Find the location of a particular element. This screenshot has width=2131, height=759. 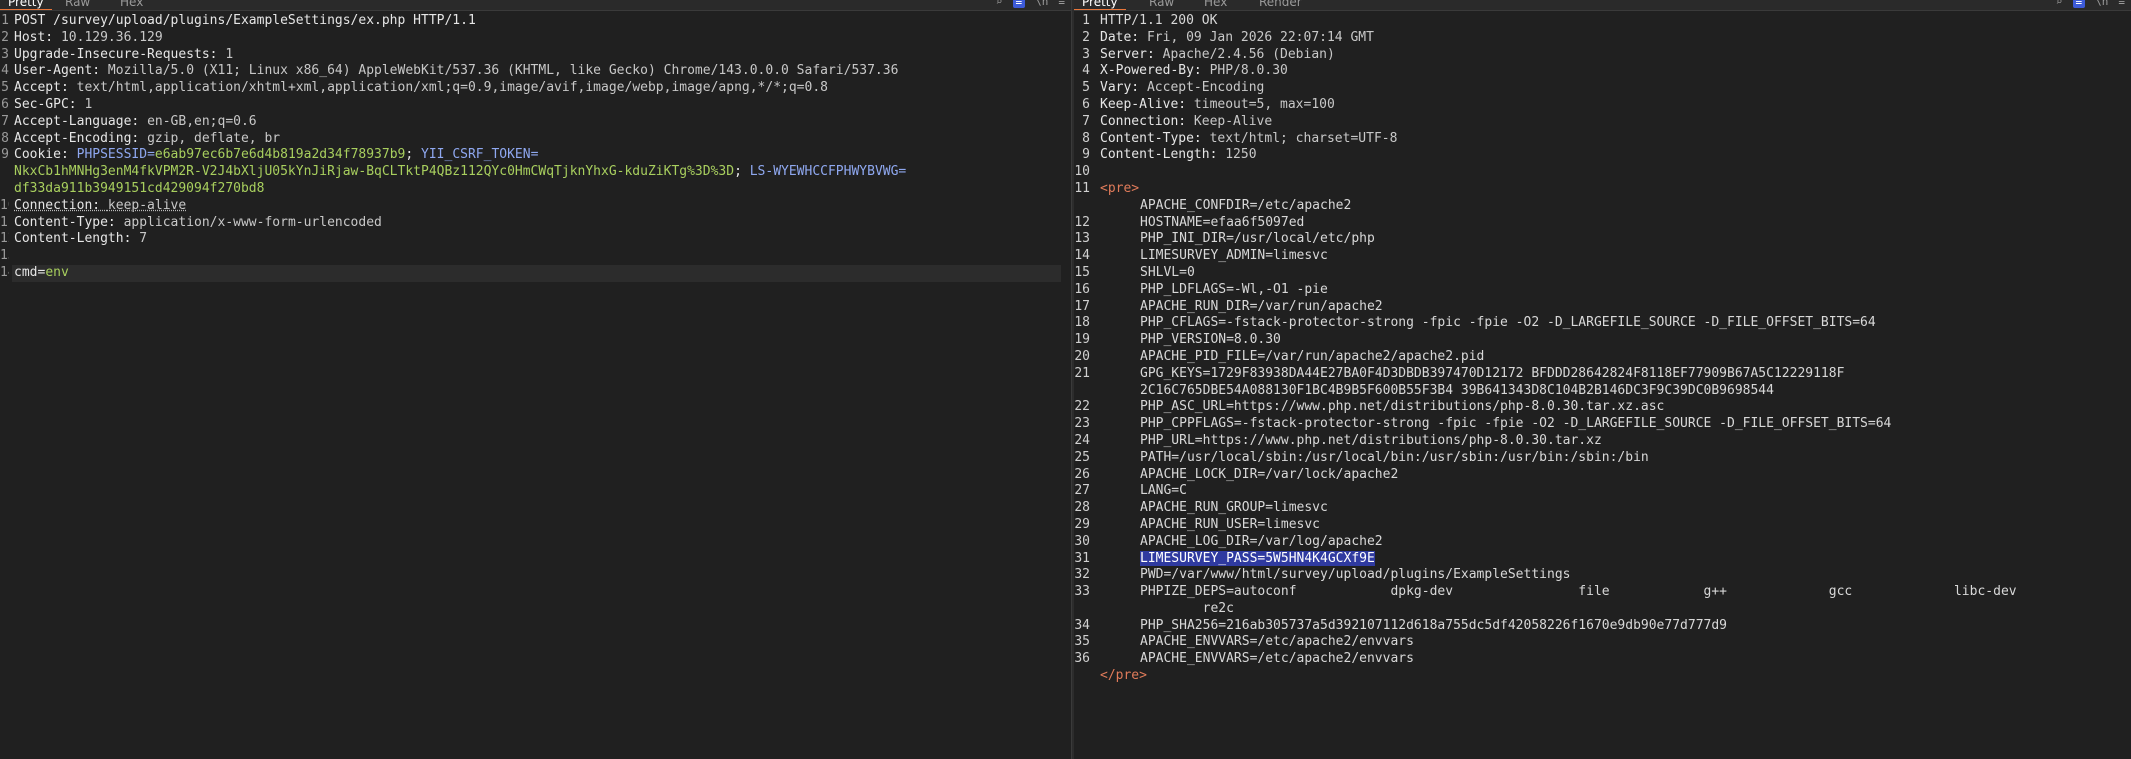

response-header-line: 1 HTTP/1.1 200 OK is located at coordinates (1602, 21).